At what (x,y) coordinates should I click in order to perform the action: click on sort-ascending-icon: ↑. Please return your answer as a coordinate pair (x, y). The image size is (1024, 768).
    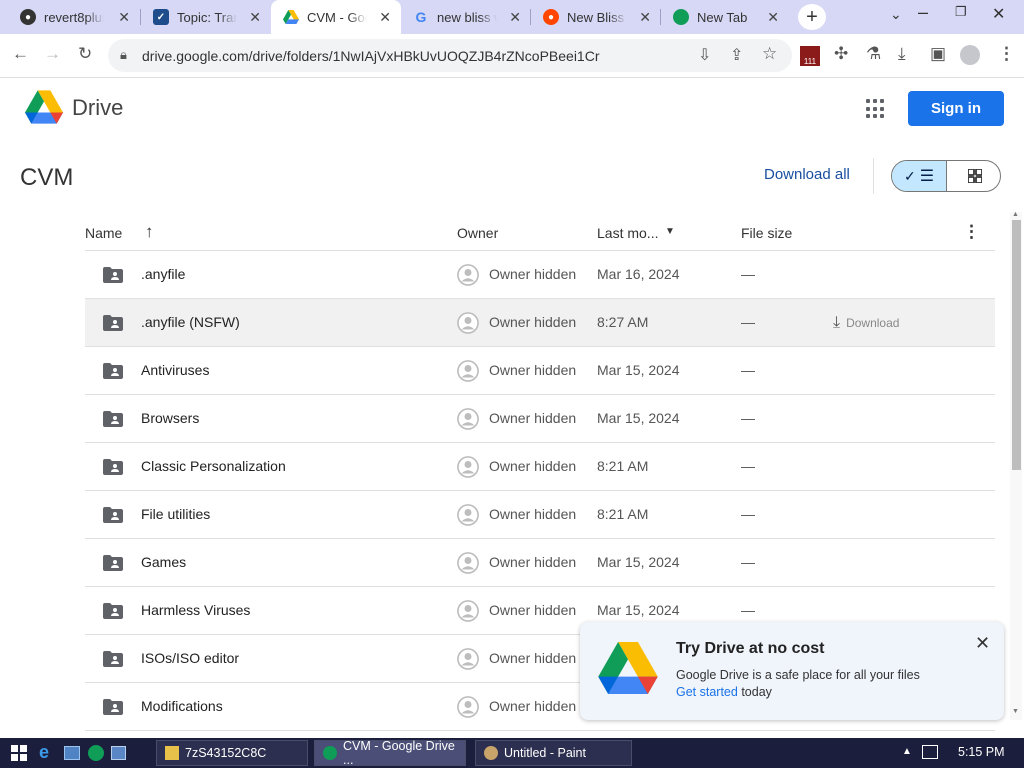
    Looking at the image, I should click on (149, 232).